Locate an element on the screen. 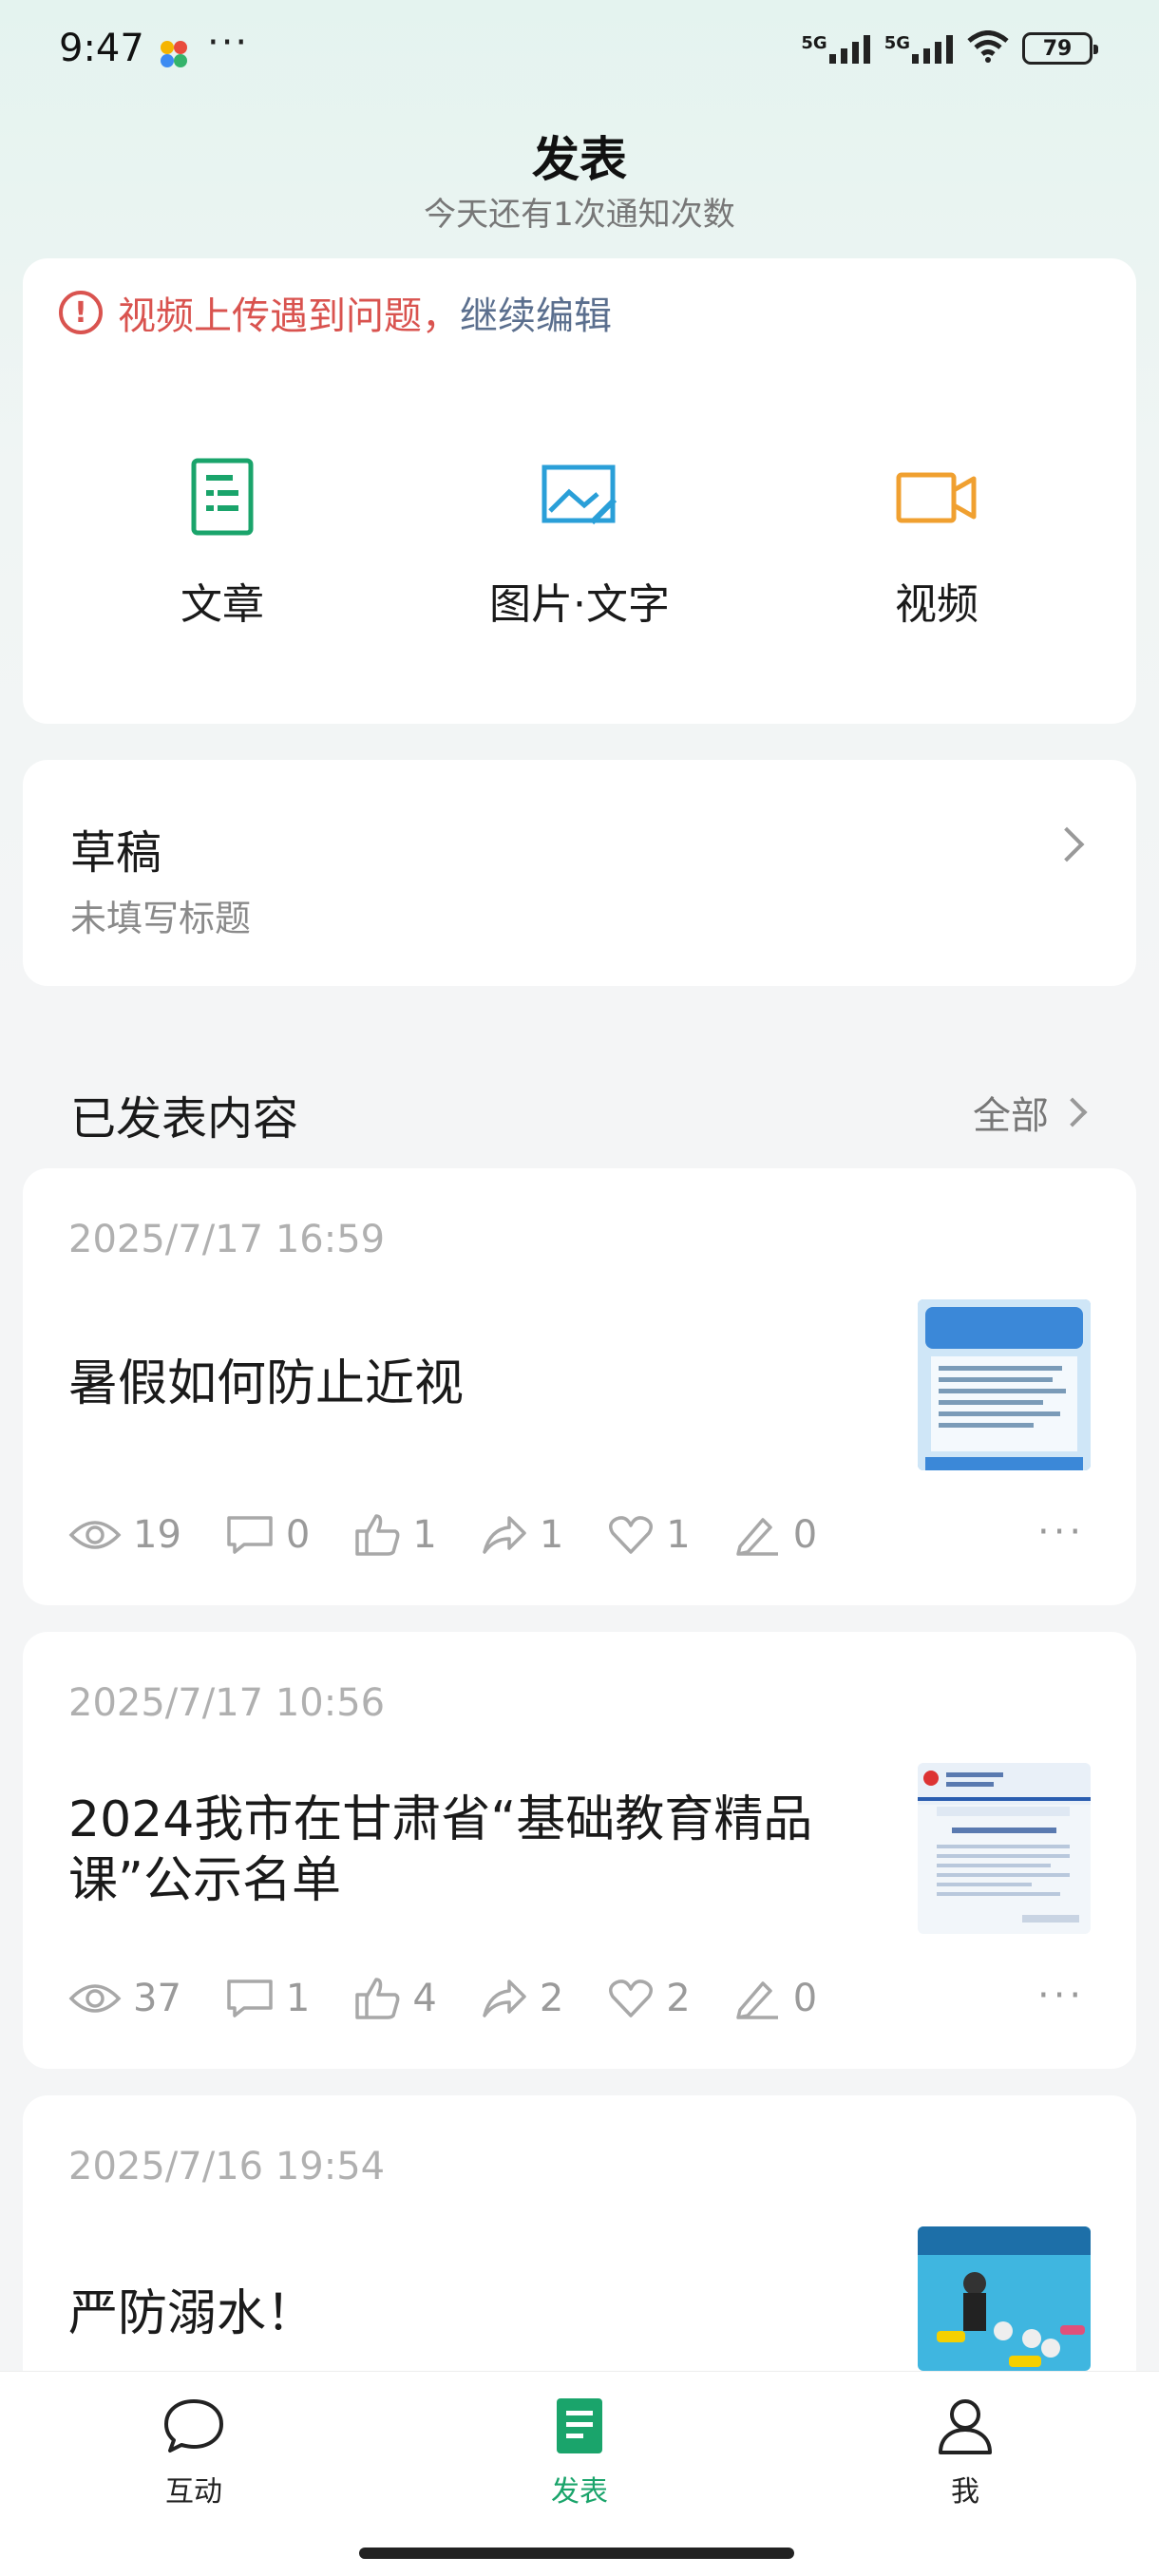  continue-edit-link: 继续编辑 is located at coordinates (536, 312).